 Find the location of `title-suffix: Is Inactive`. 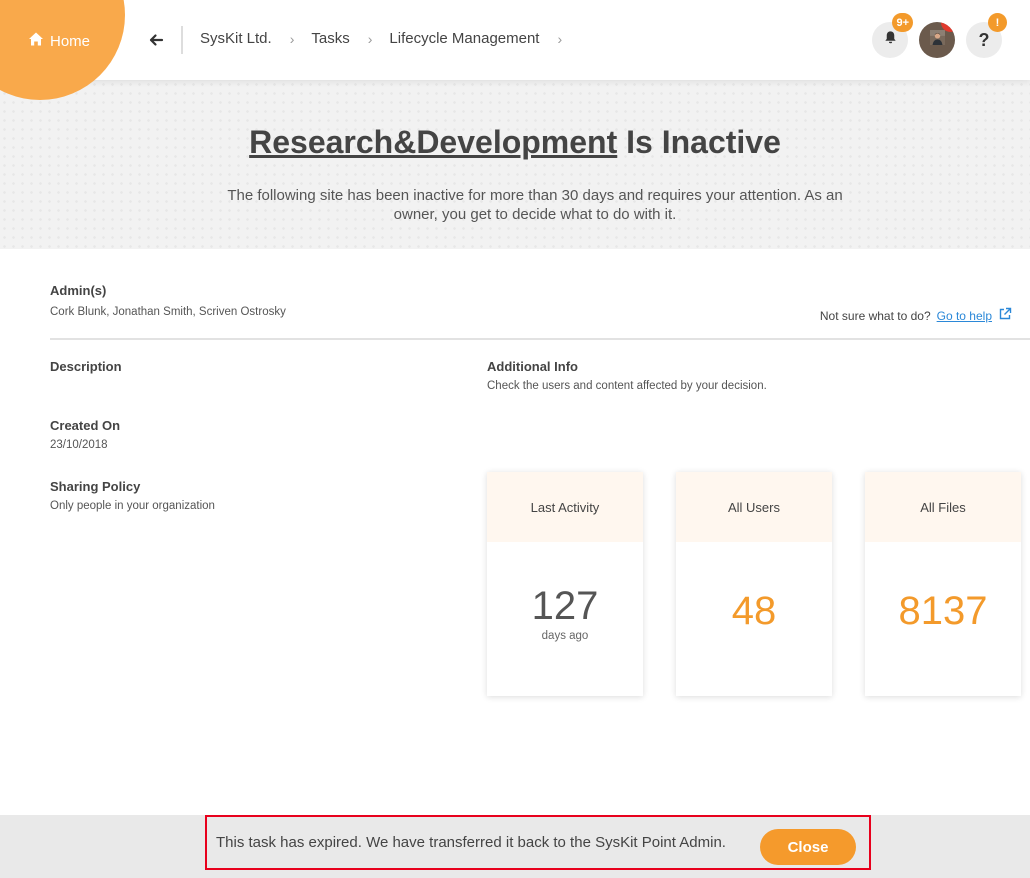

title-suffix: Is Inactive is located at coordinates (703, 142).